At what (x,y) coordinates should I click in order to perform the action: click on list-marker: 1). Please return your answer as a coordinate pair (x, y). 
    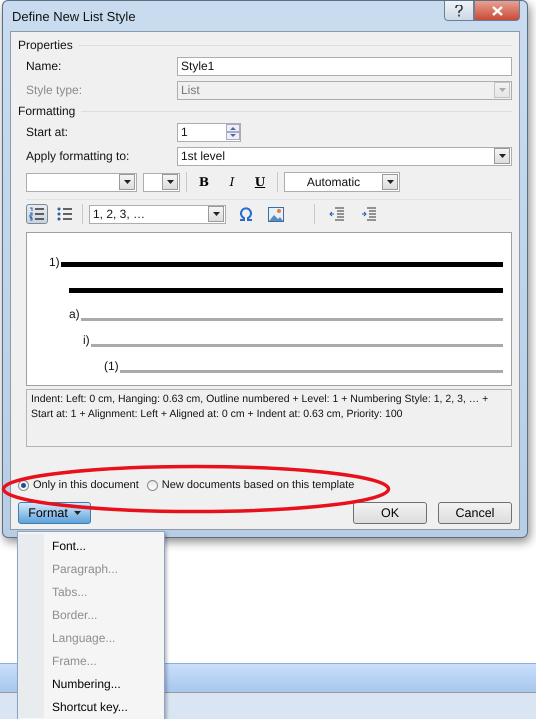
    Looking at the image, I should click on (55, 262).